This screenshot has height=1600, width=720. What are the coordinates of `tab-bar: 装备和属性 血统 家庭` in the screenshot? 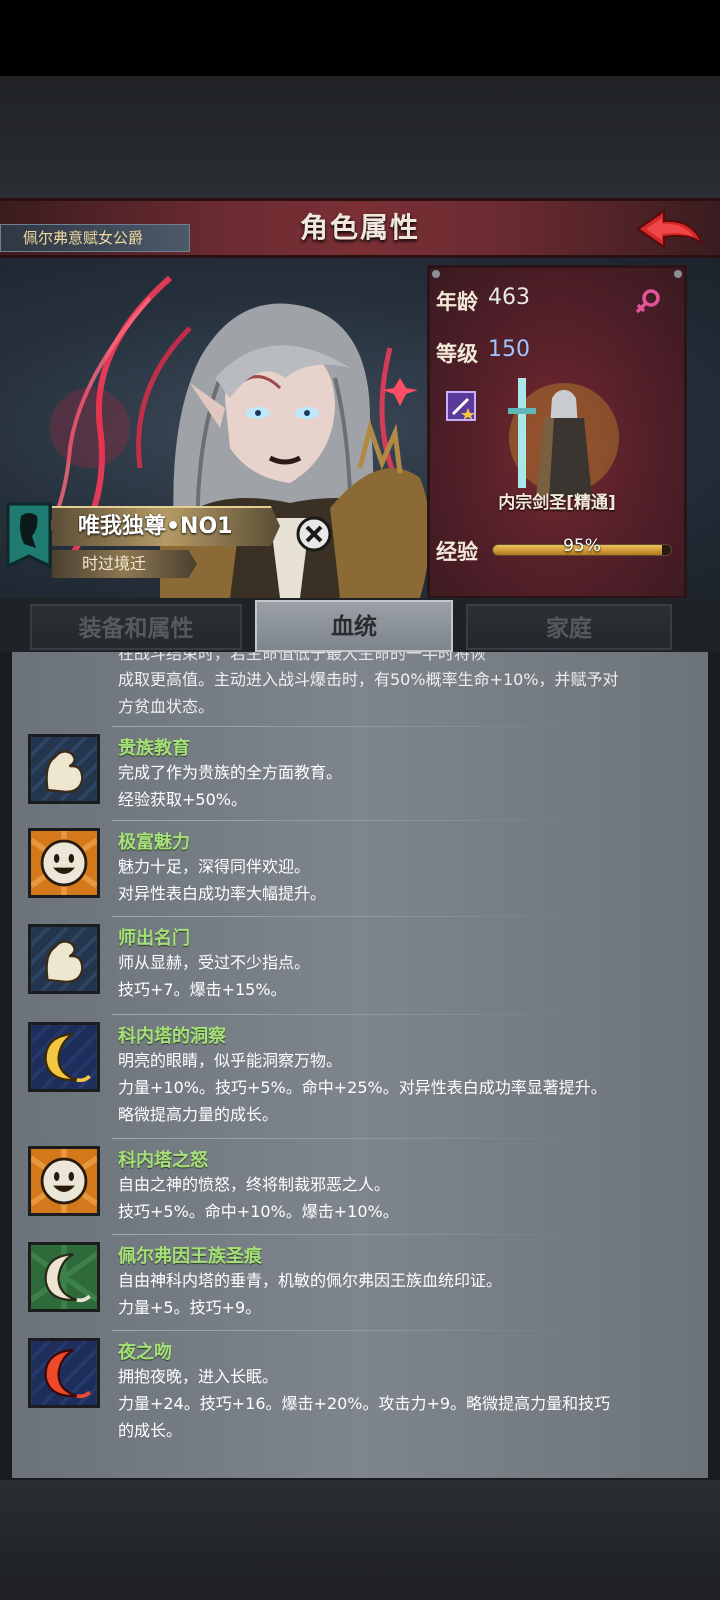 It's located at (360, 625).